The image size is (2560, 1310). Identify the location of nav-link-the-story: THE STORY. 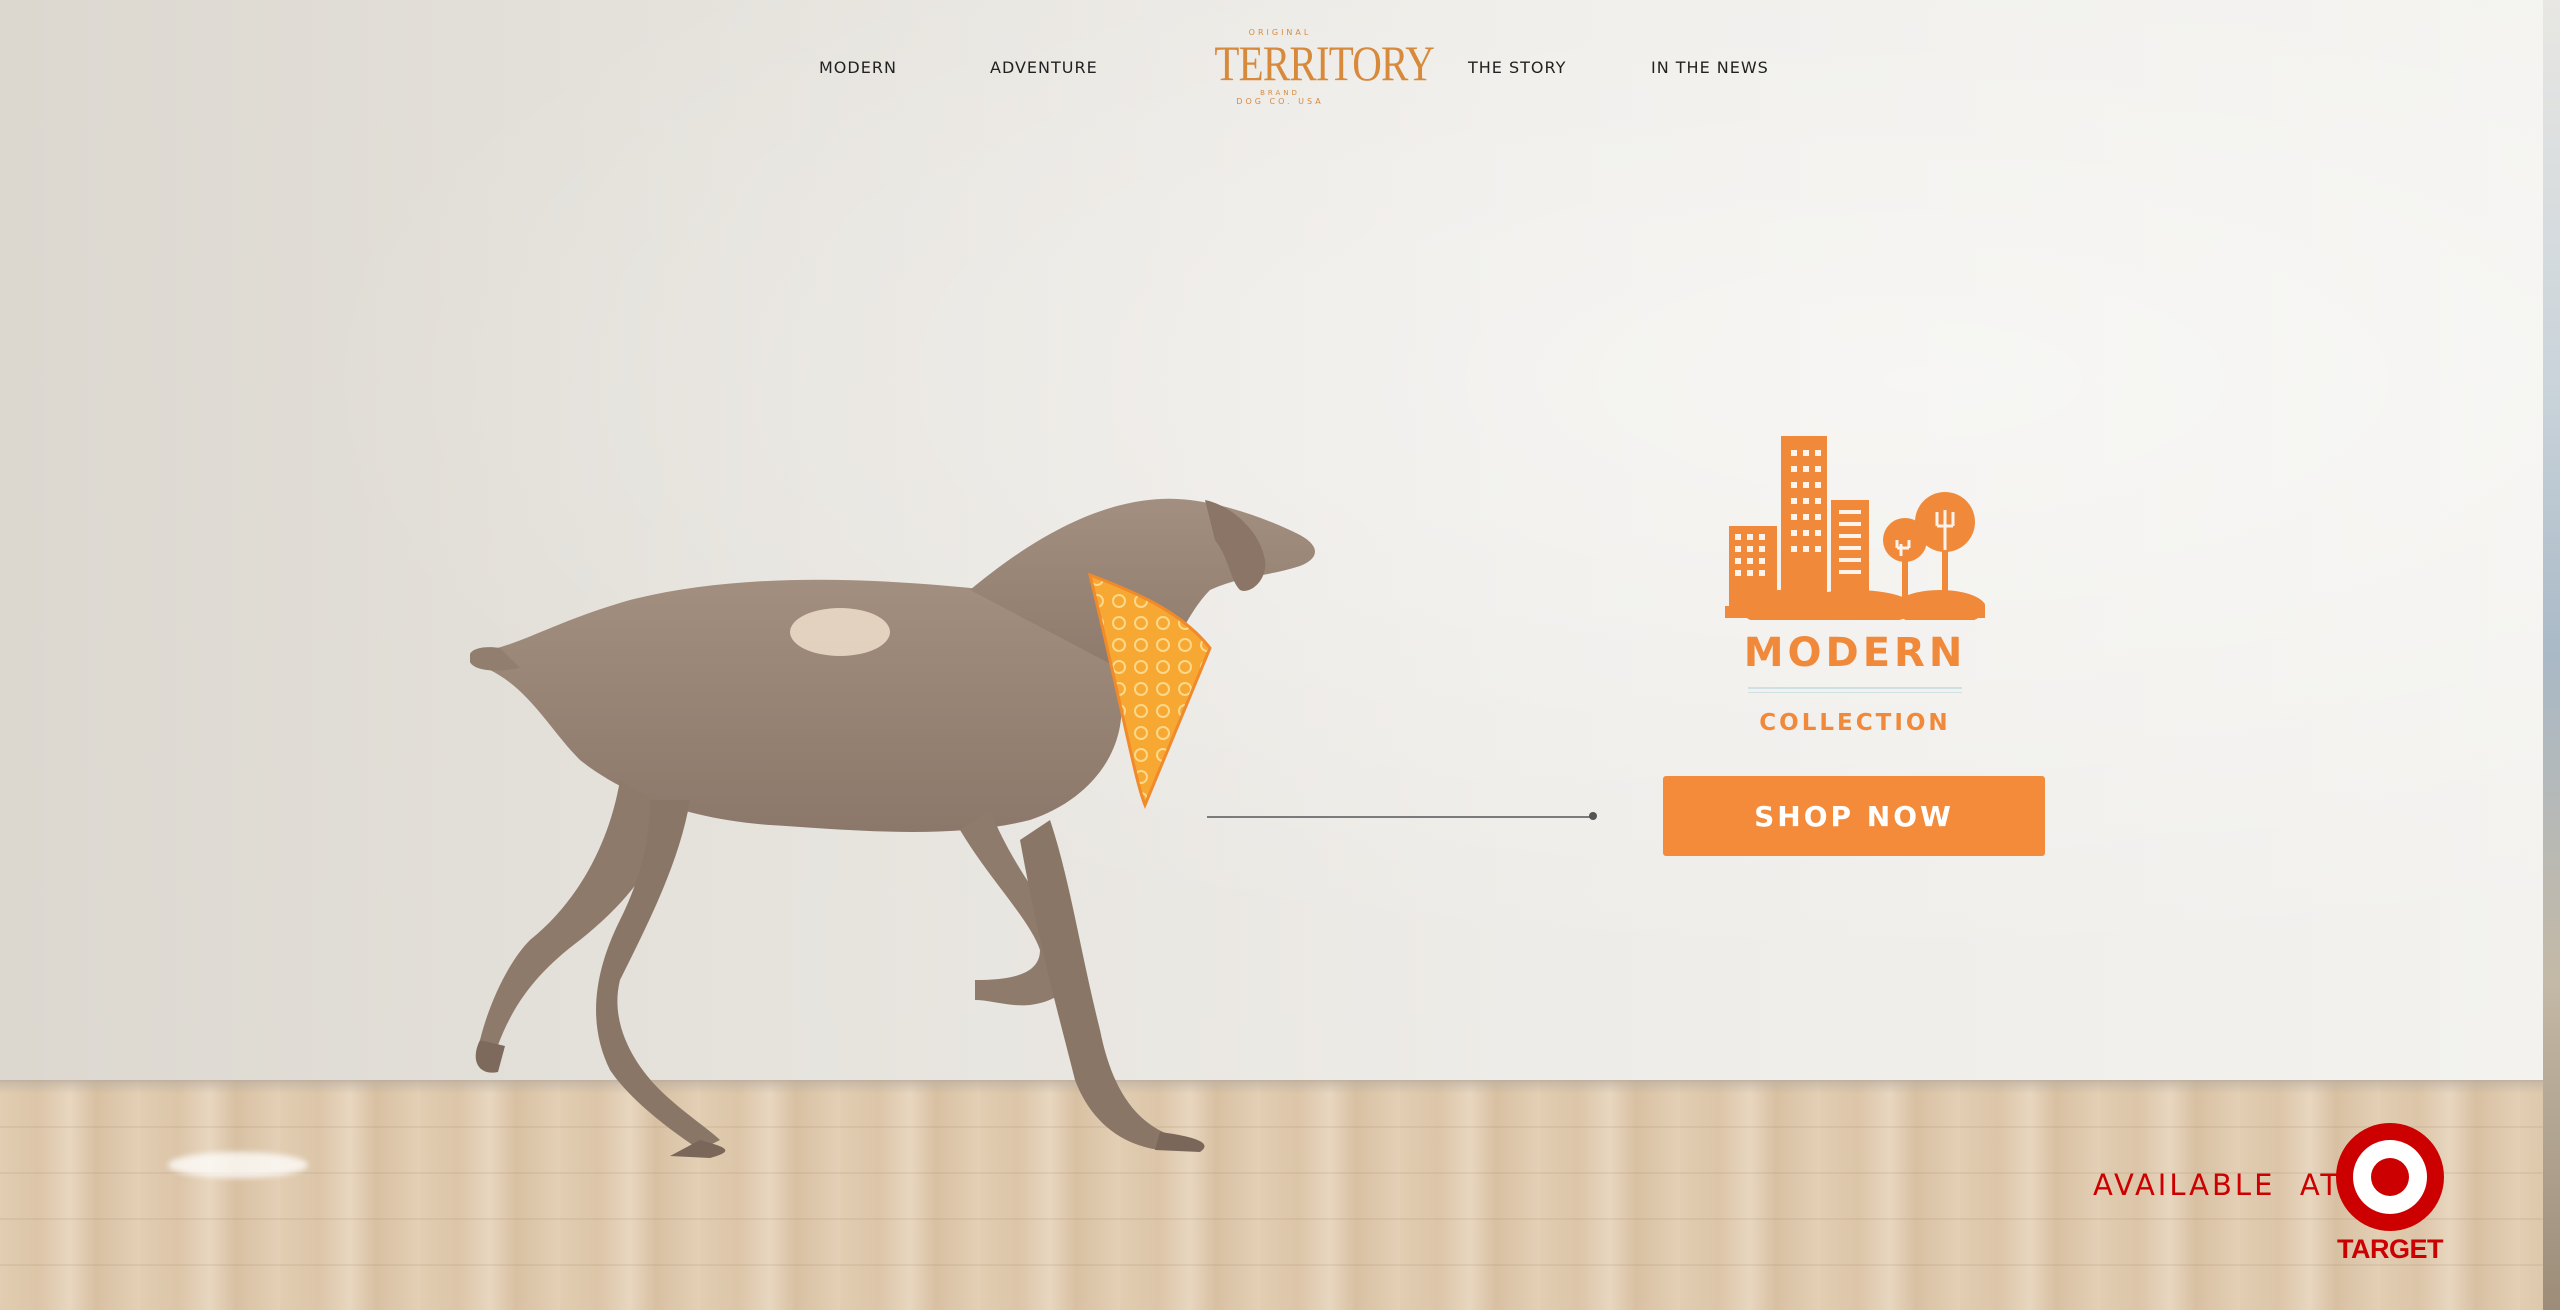
(1517, 67).